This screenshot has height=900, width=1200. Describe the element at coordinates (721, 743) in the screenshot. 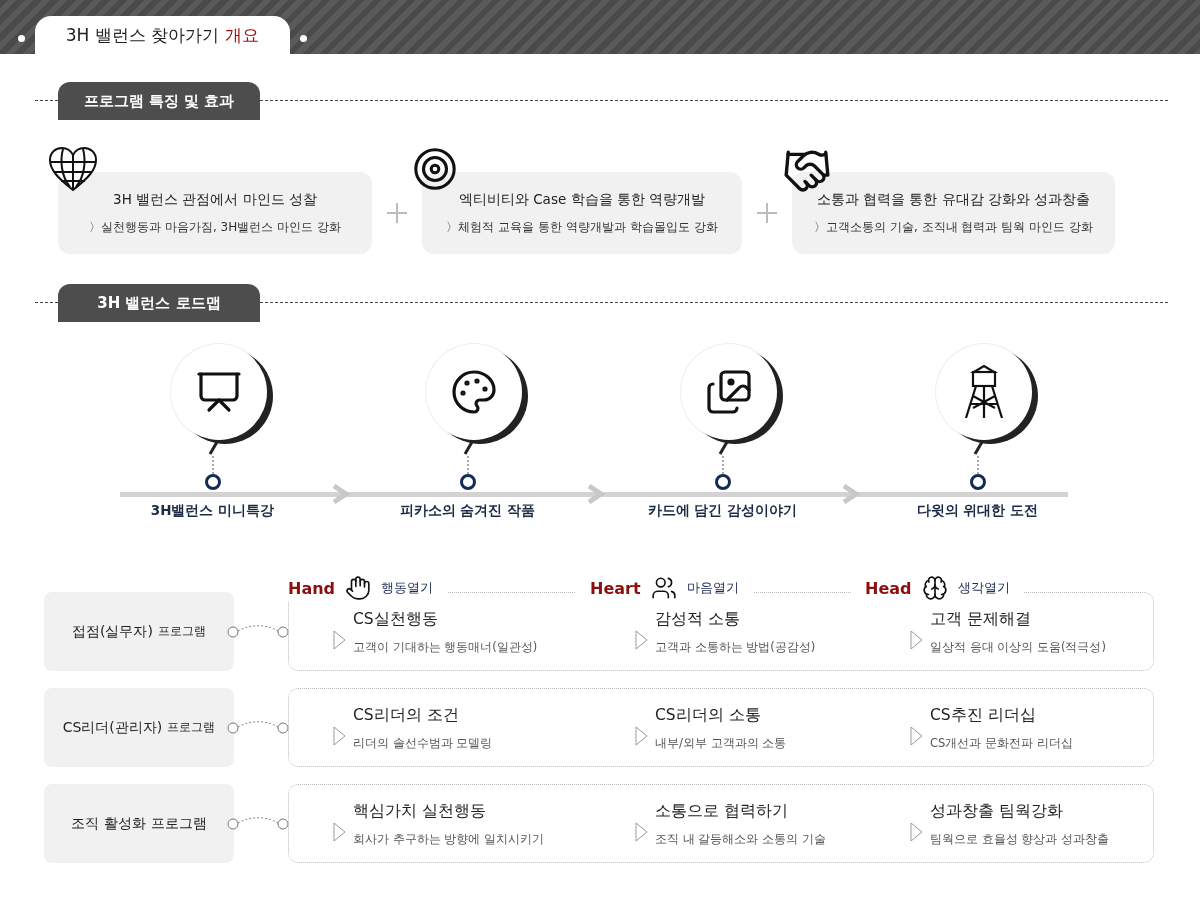

I see `item-detail: 내부/외부 고객과의 소통` at that location.